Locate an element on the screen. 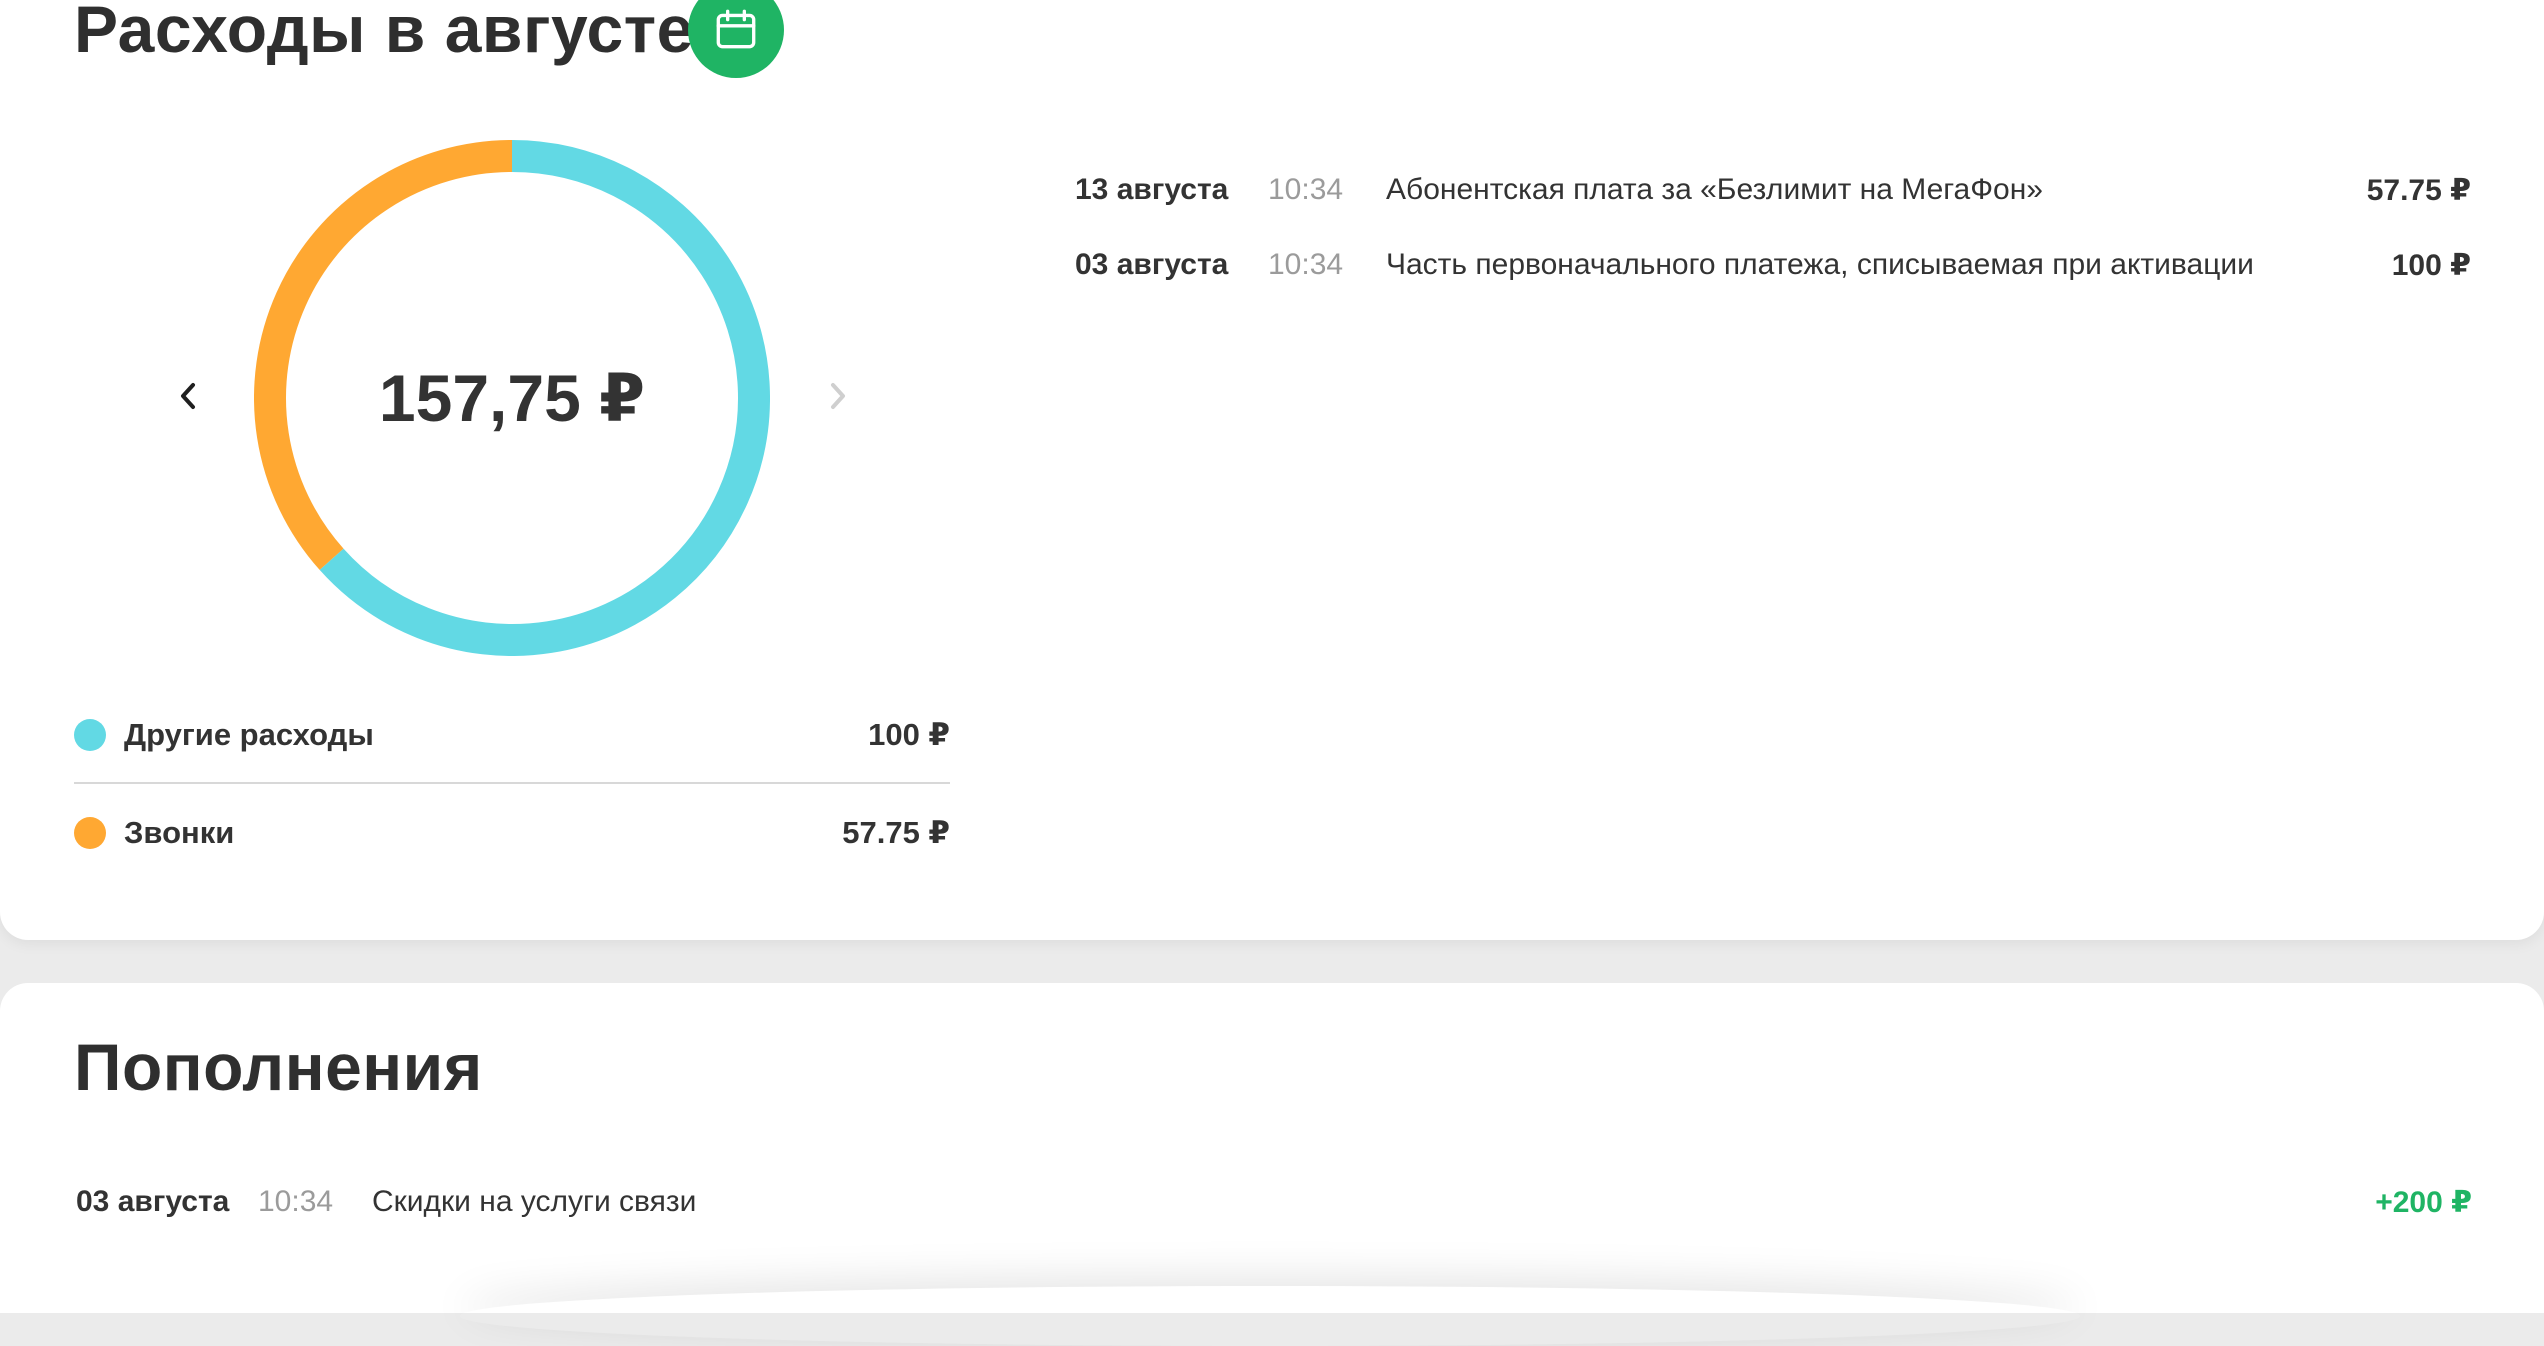 The height and width of the screenshot is (1346, 2544). chevron-right-icon is located at coordinates (838, 396).